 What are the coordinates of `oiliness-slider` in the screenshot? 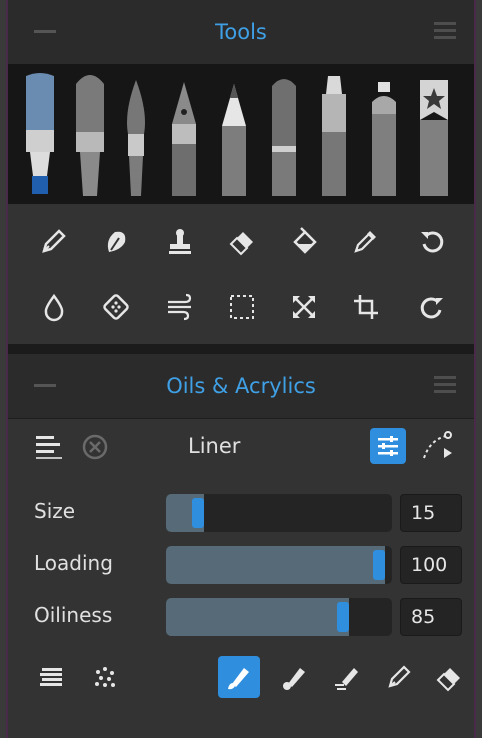 It's located at (279, 617).